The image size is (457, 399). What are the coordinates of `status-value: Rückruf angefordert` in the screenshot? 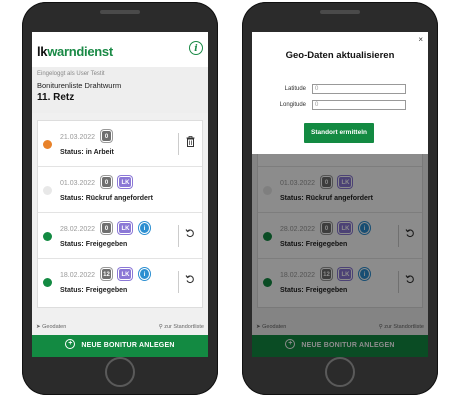 It's located at (119, 198).